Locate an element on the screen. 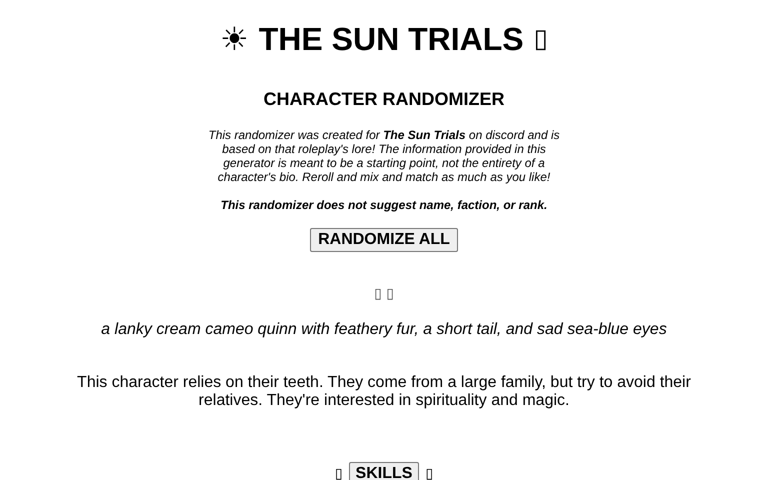  sun-icon: ☀ is located at coordinates (234, 39).